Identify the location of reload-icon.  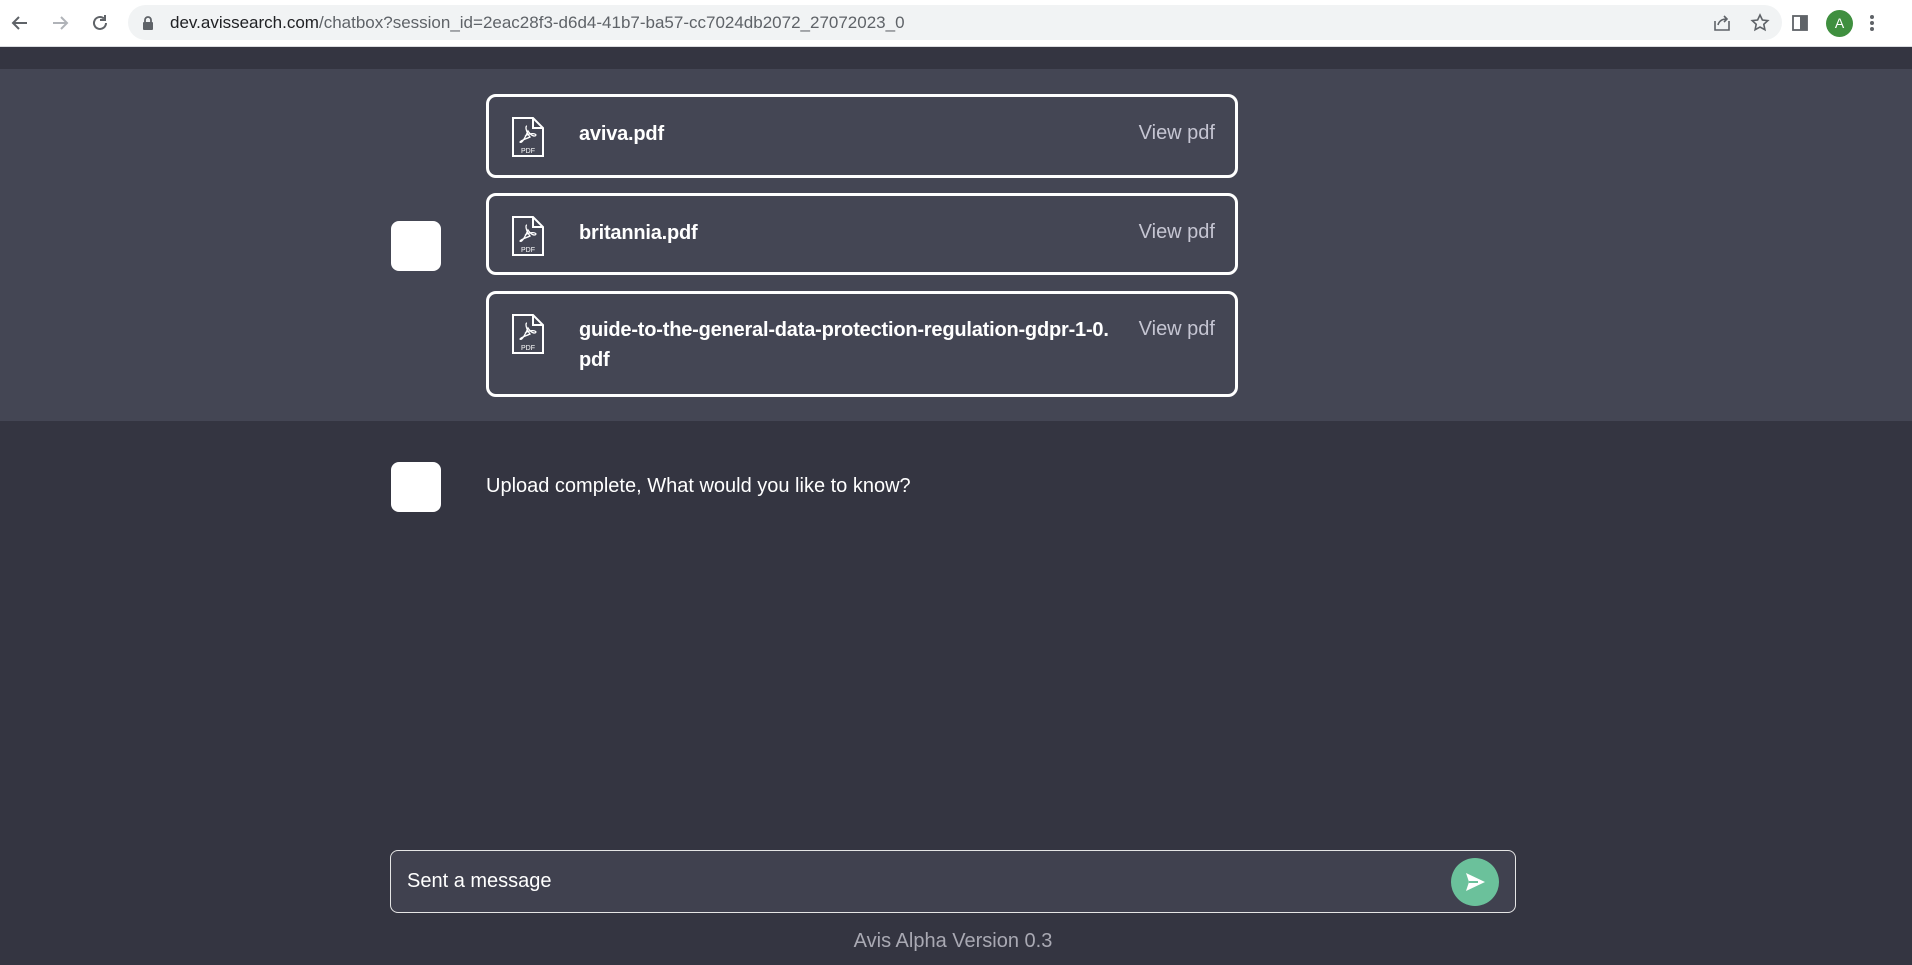
(100, 22).